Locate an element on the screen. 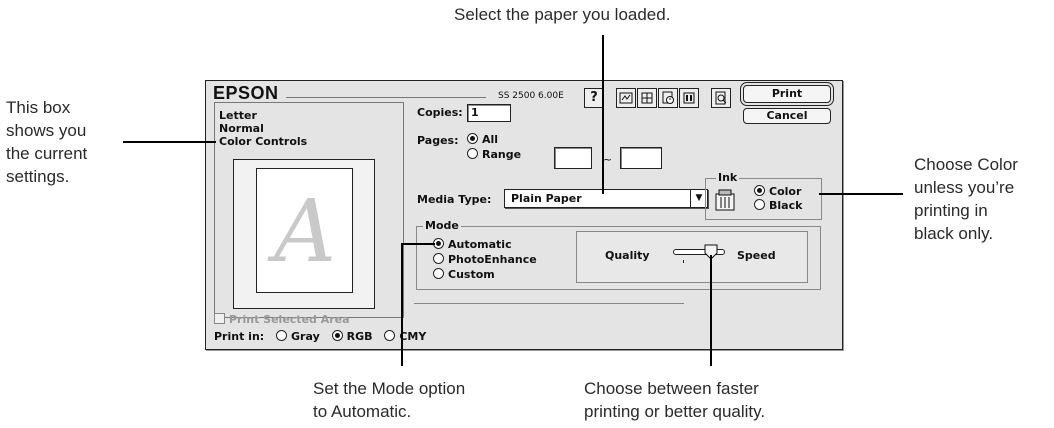 This screenshot has height=428, width=1054. ink-color-radio: Color is located at coordinates (777, 191).